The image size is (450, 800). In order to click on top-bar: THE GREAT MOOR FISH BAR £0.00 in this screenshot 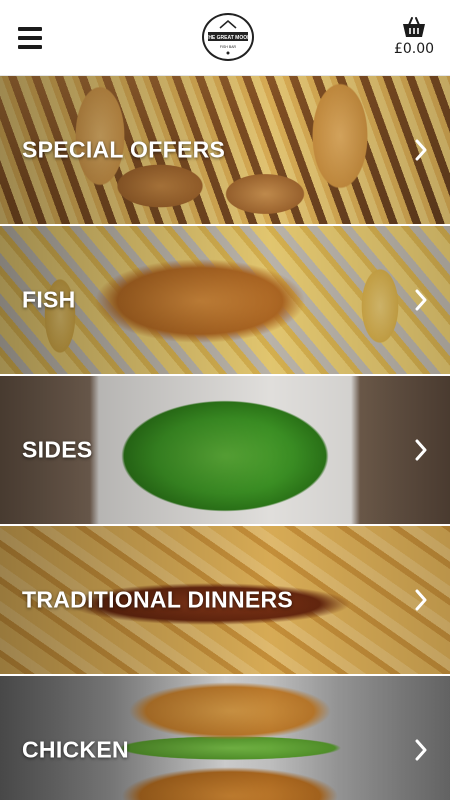, I will do `click(225, 38)`.